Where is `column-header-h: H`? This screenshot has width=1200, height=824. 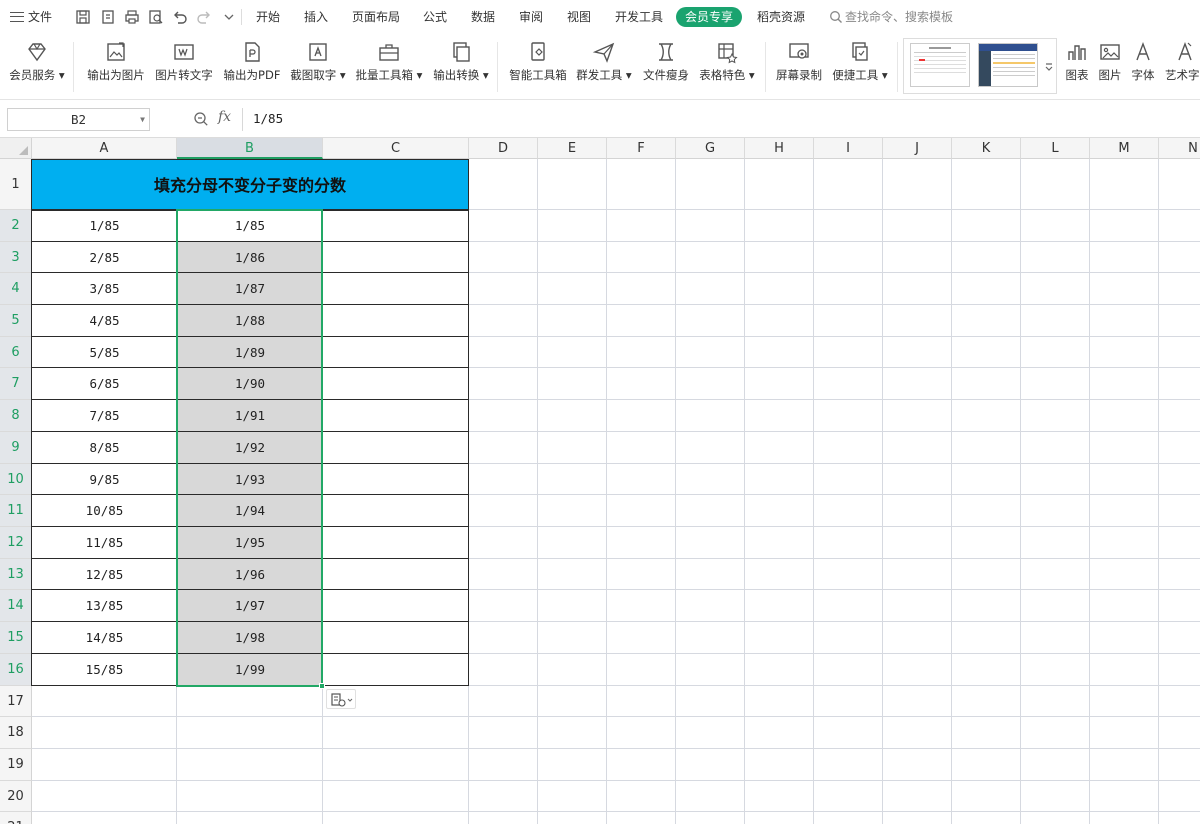 column-header-h: H is located at coordinates (779, 148).